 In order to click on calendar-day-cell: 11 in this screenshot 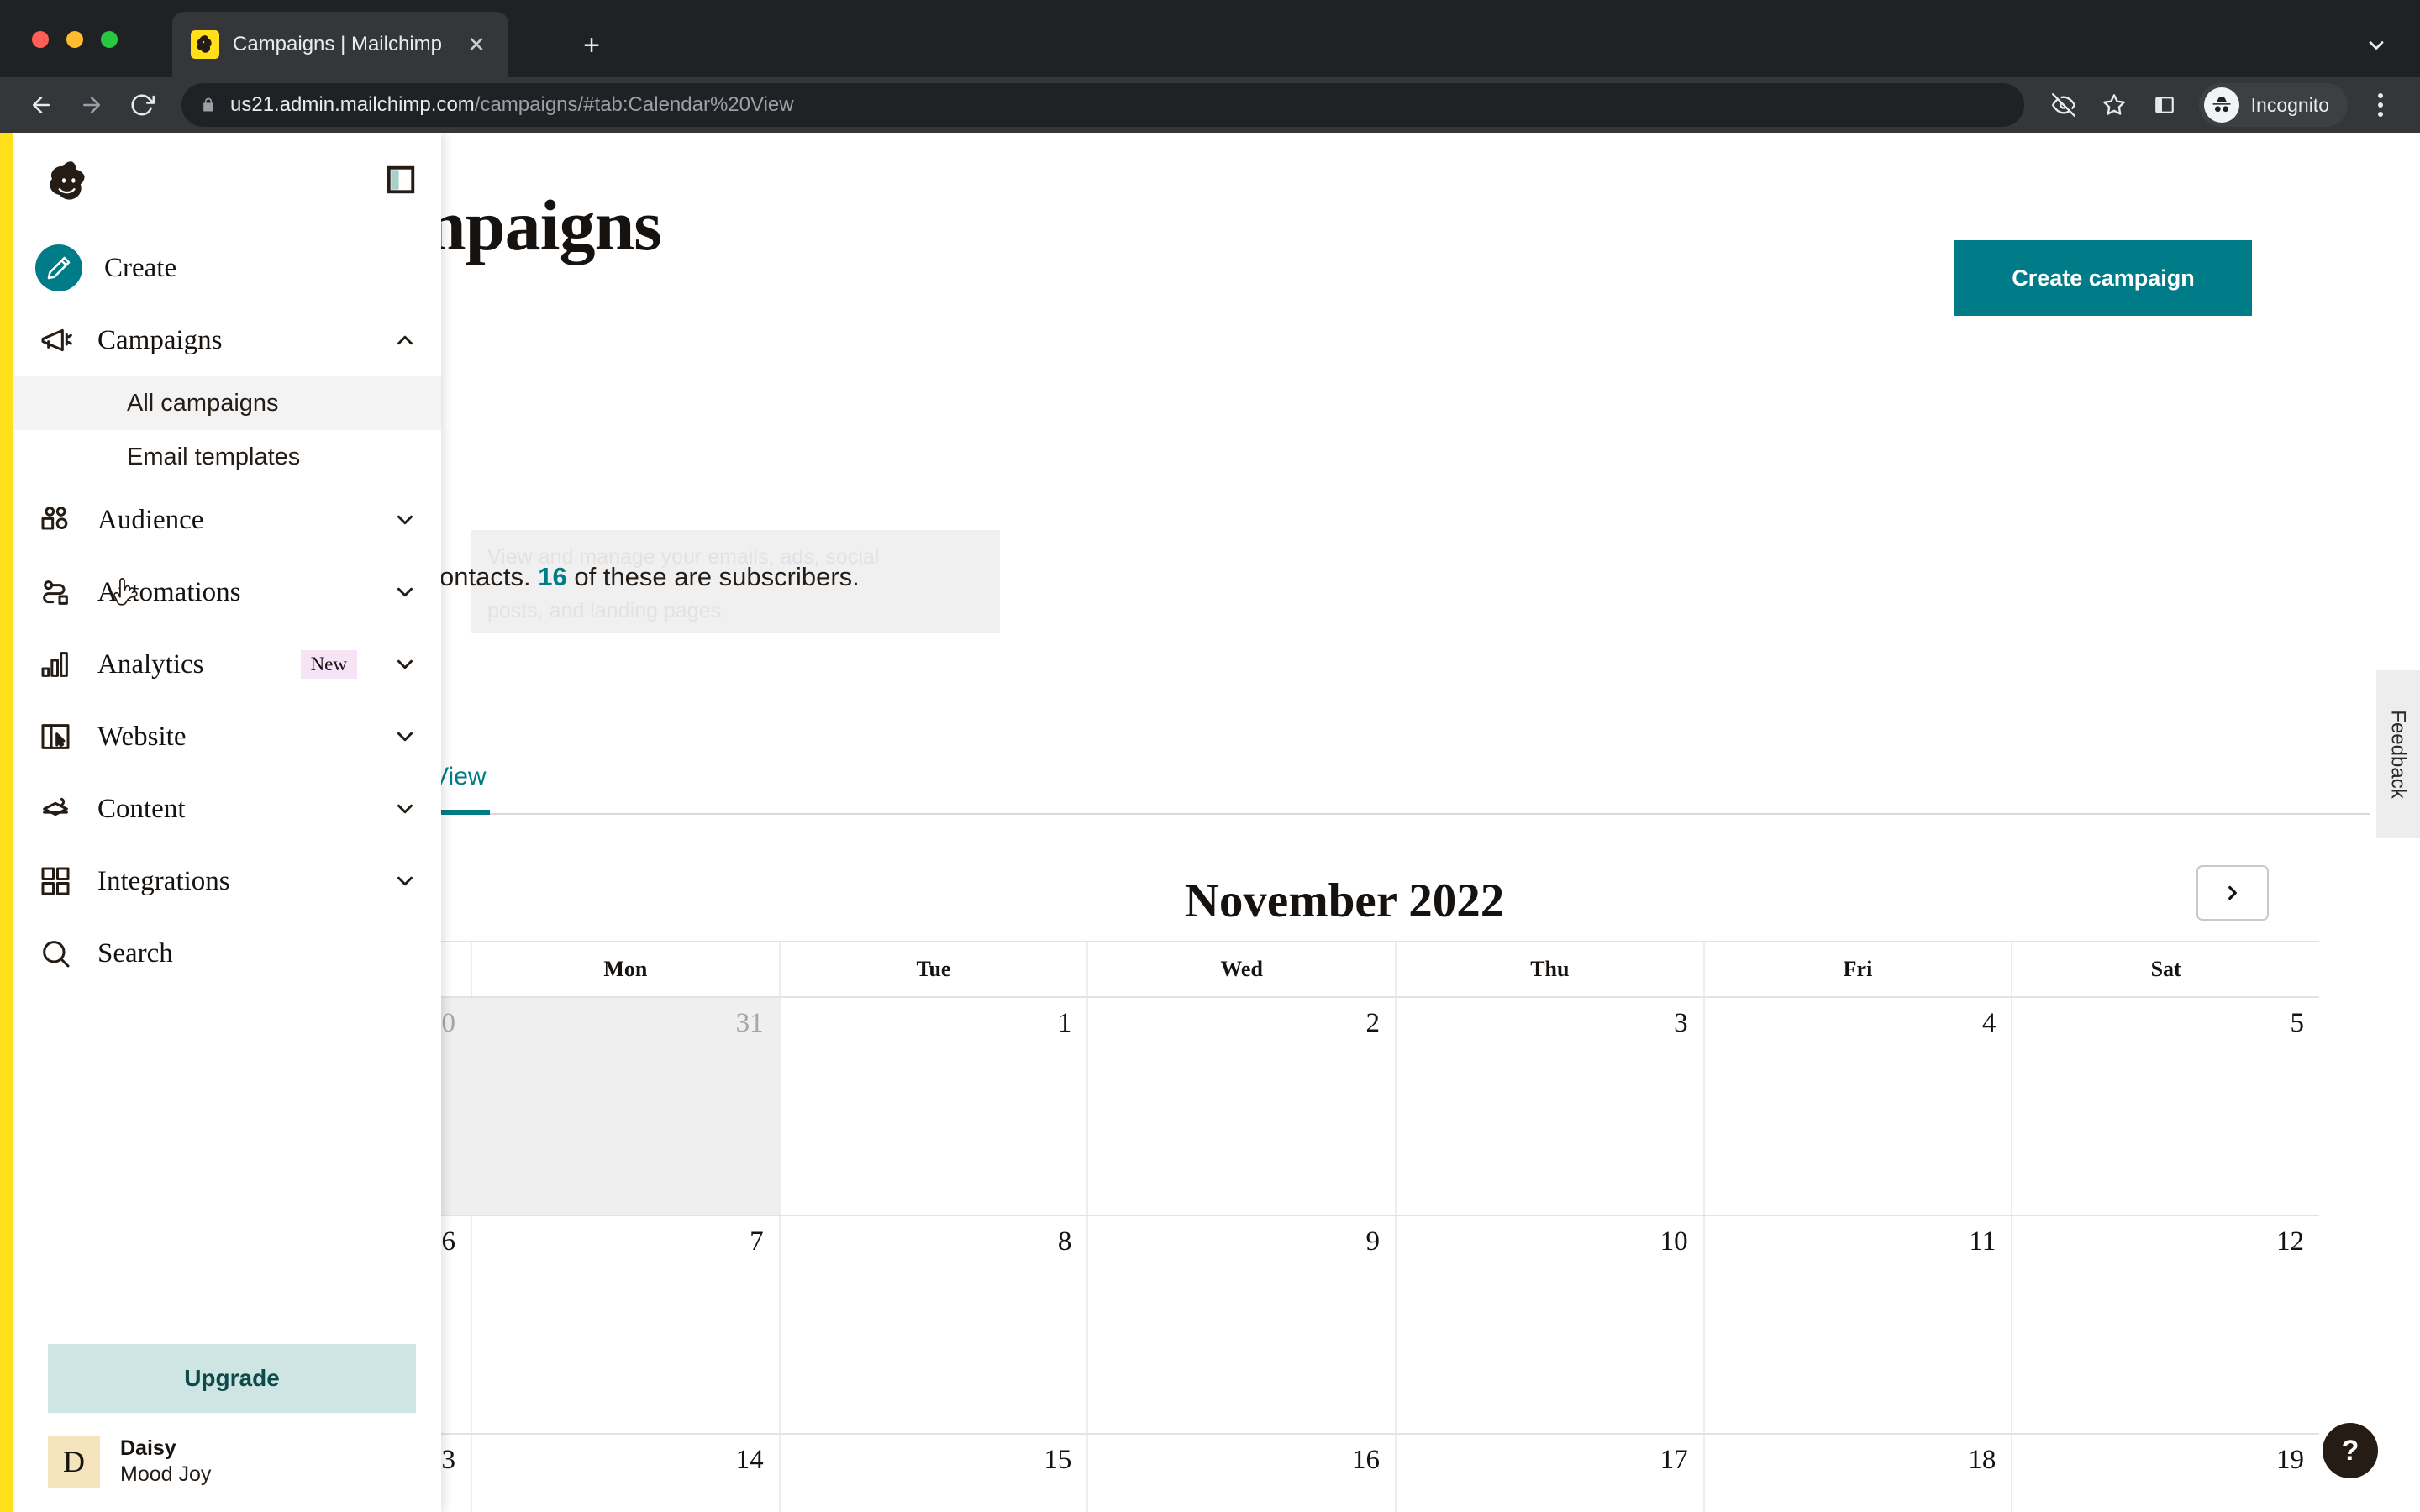, I will do `click(1857, 1324)`.